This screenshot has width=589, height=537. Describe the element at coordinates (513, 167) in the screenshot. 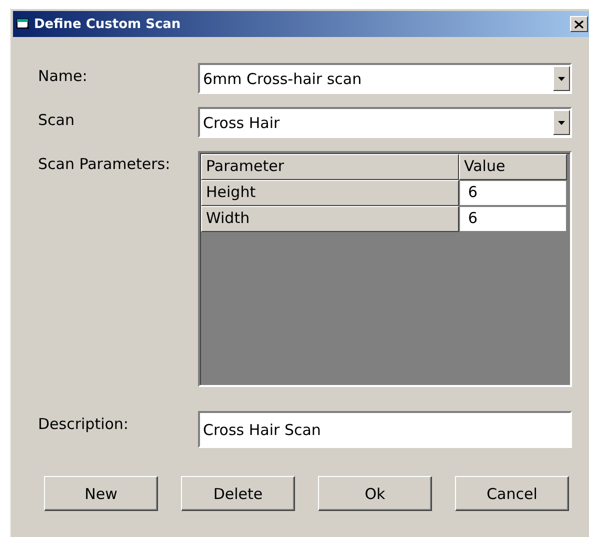

I see `column-header: Value` at that location.